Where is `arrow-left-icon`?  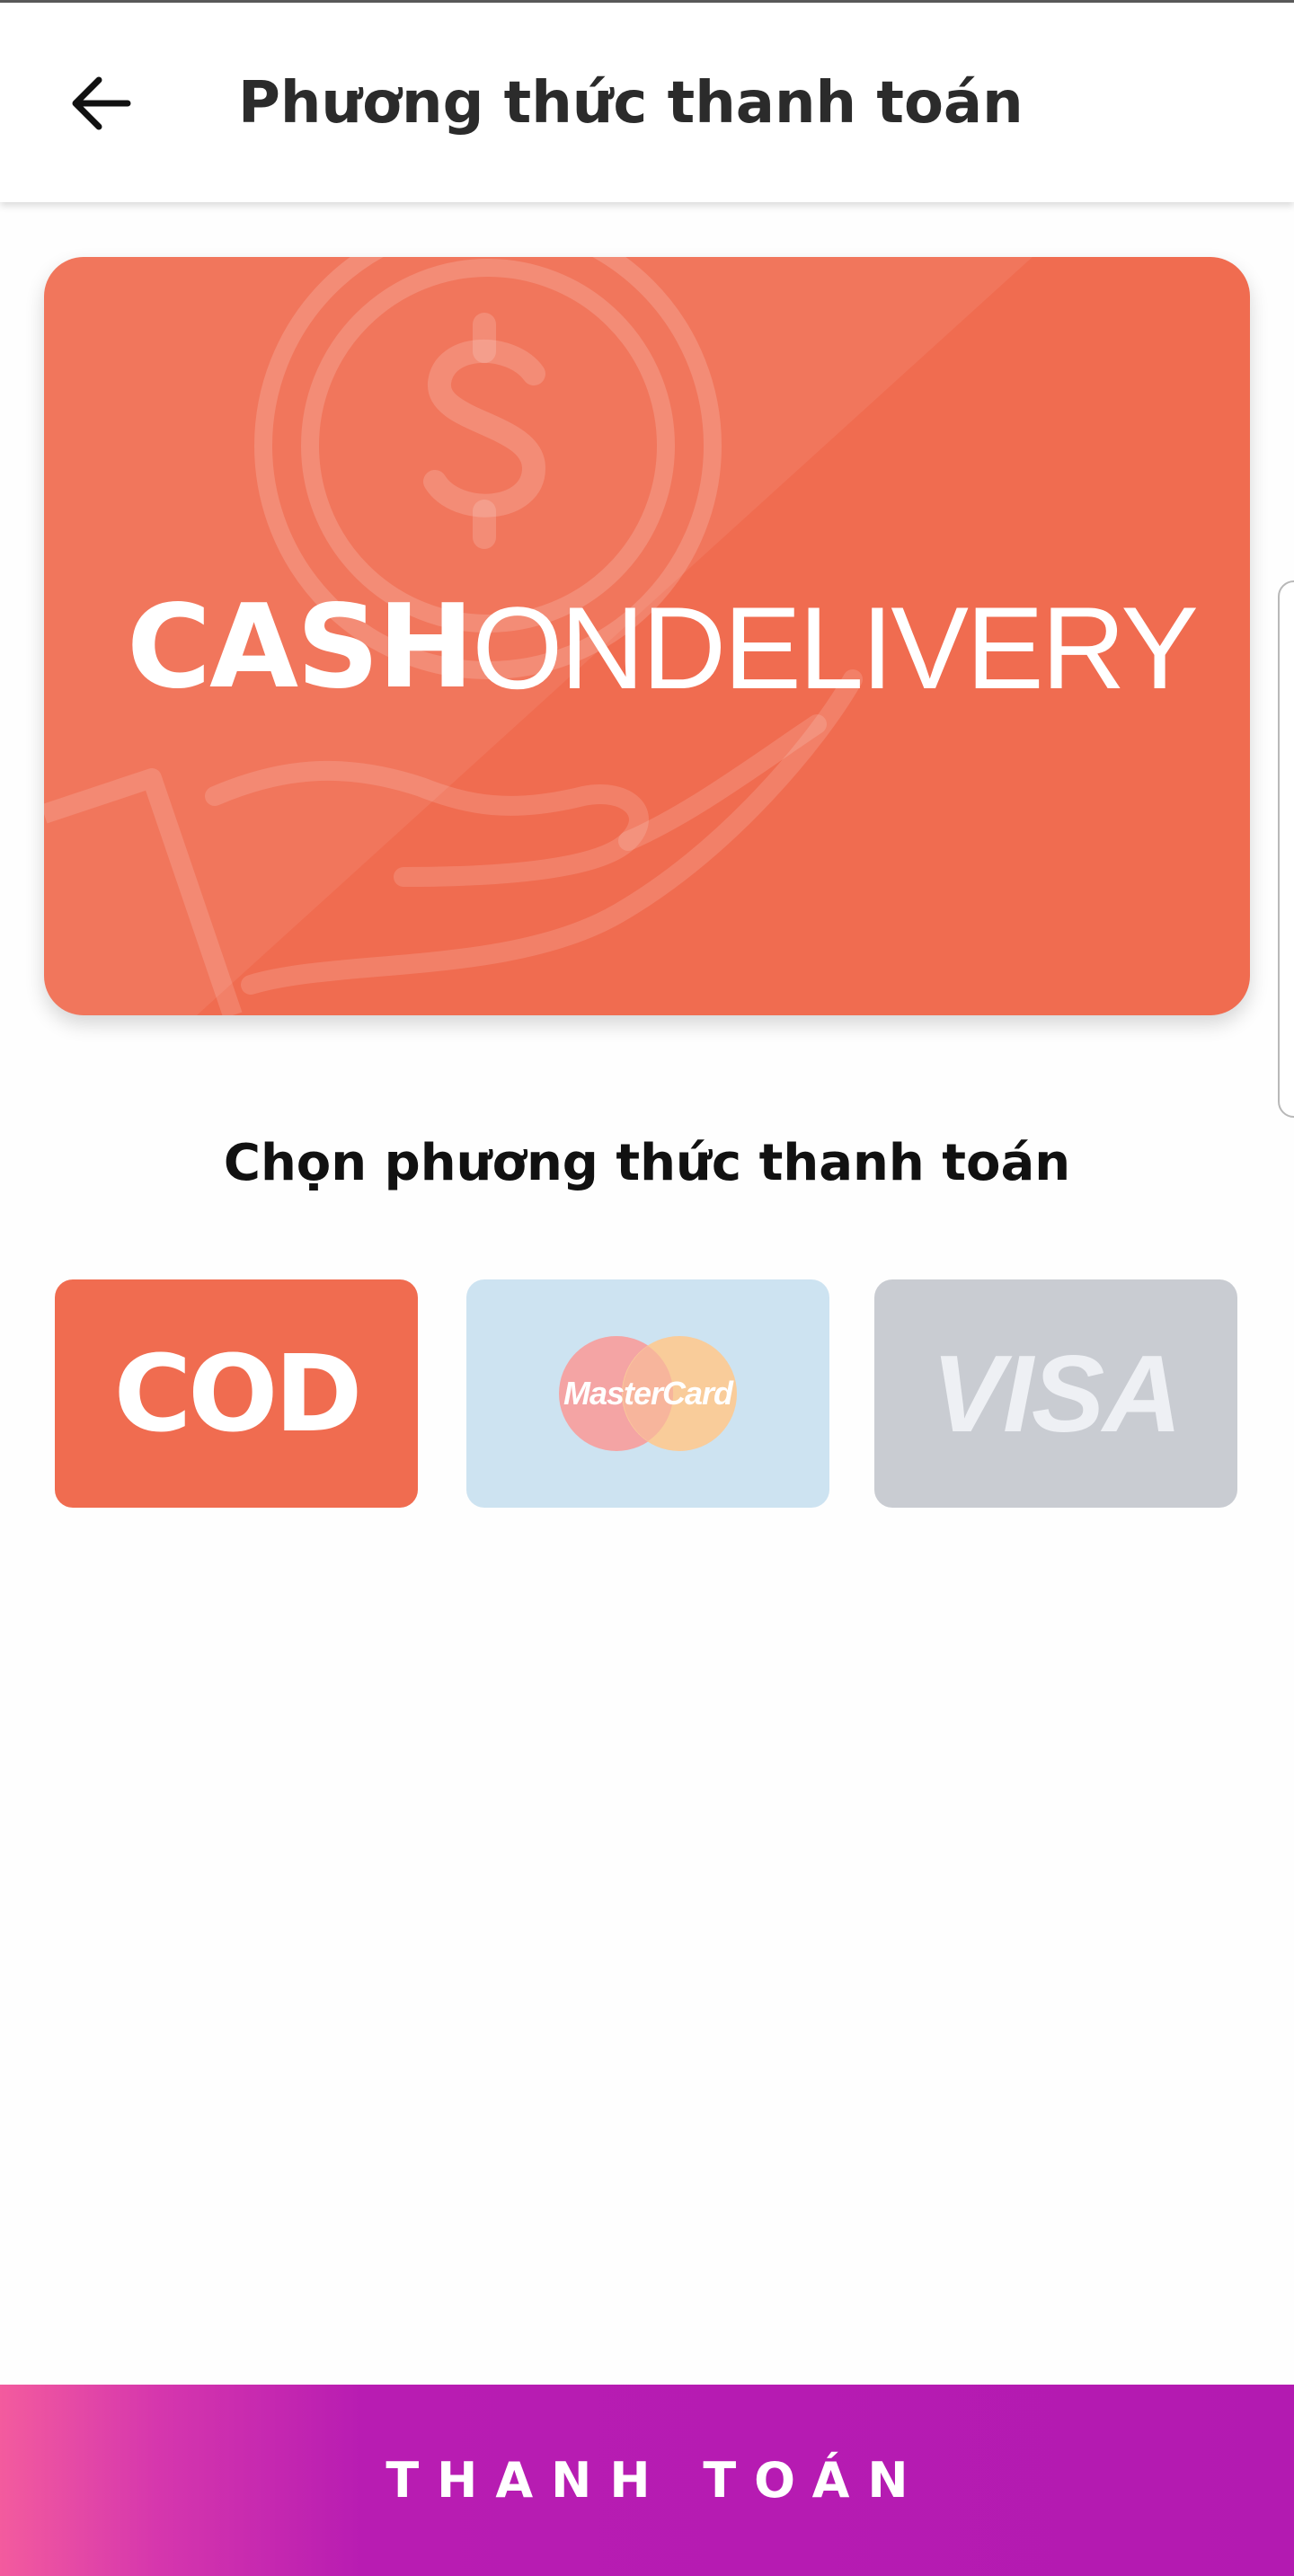
arrow-left-icon is located at coordinates (101, 103).